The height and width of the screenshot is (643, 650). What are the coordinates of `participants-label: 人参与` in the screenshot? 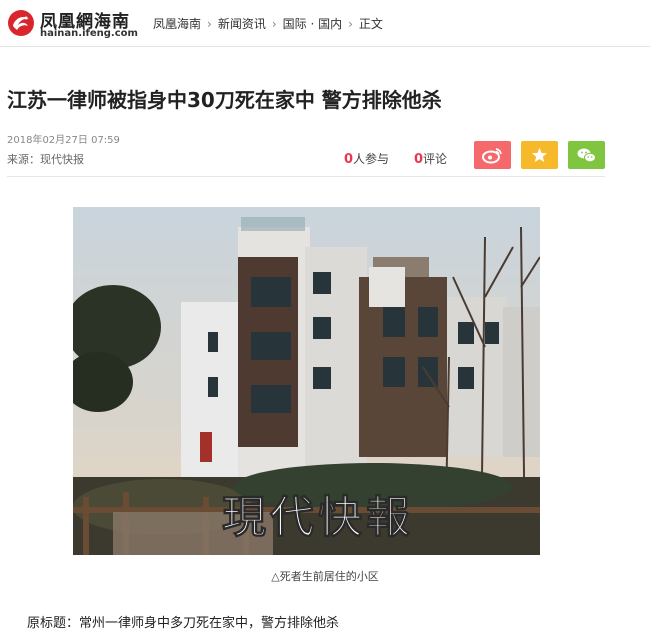 It's located at (371, 159).